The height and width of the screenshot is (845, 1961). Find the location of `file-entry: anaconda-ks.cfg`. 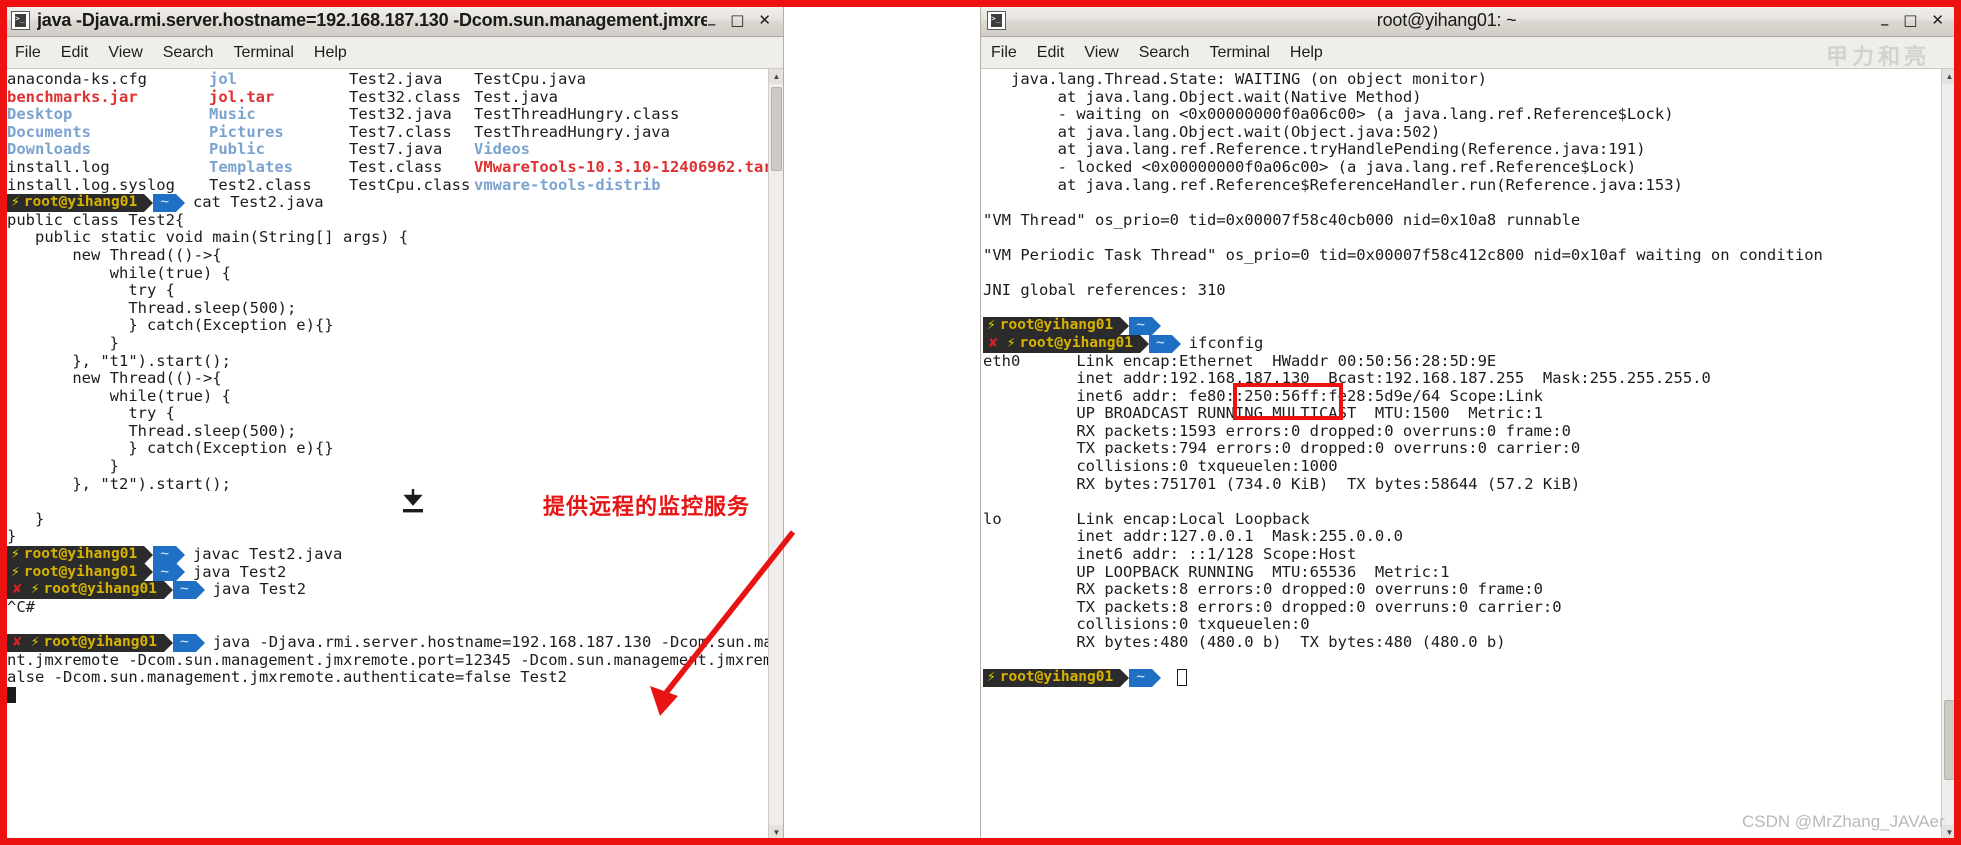

file-entry: anaconda-ks.cfg is located at coordinates (77, 79).